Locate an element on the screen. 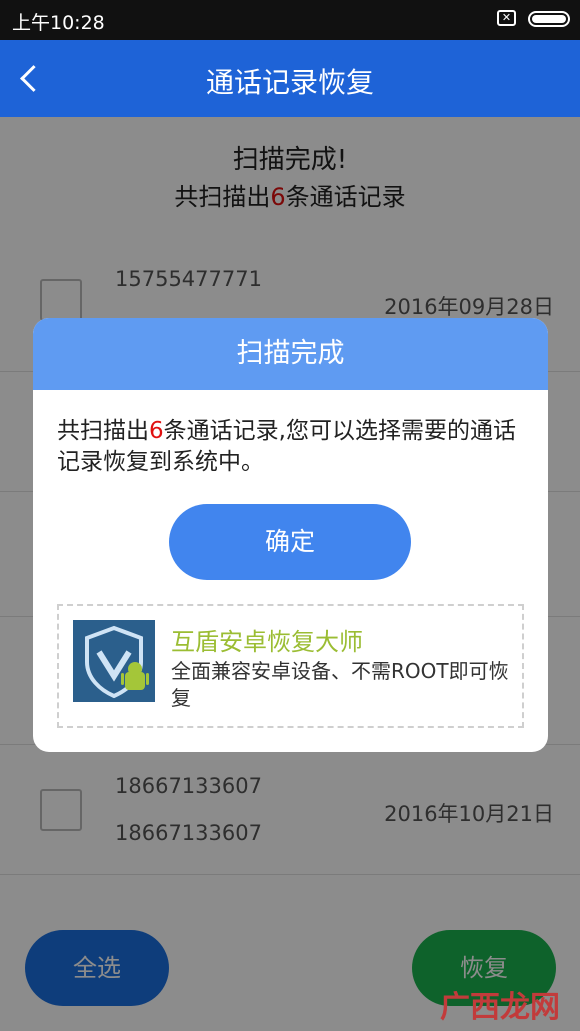  status-time: 上午10:28 is located at coordinates (58, 23).